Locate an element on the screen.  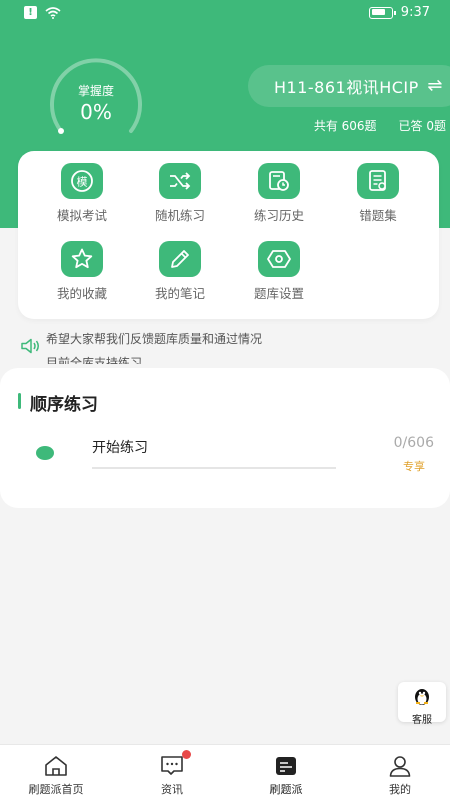
customer-service-button: 客服 is located at coordinates (422, 704).